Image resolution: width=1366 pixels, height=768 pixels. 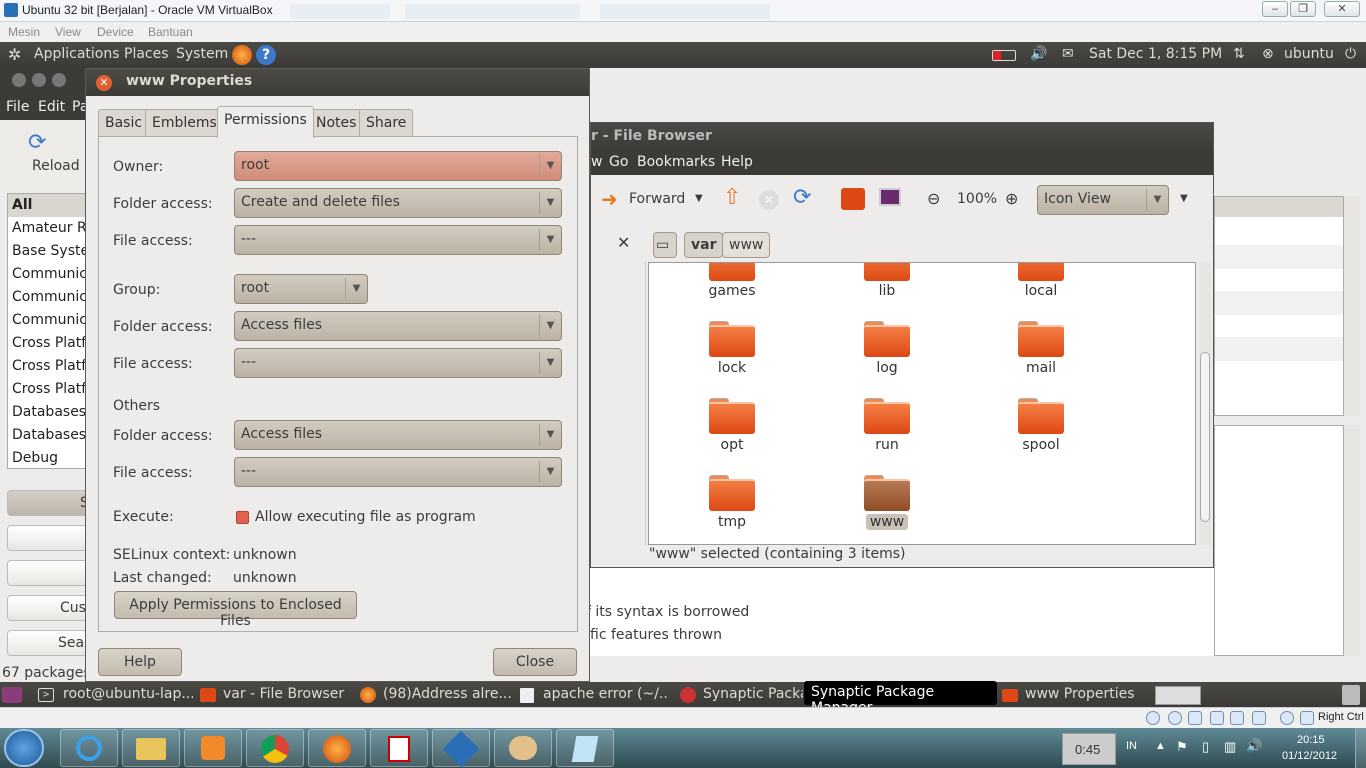 What do you see at coordinates (676, 162) in the screenshot?
I see `menu-bookmarks: Bookmarks` at bounding box center [676, 162].